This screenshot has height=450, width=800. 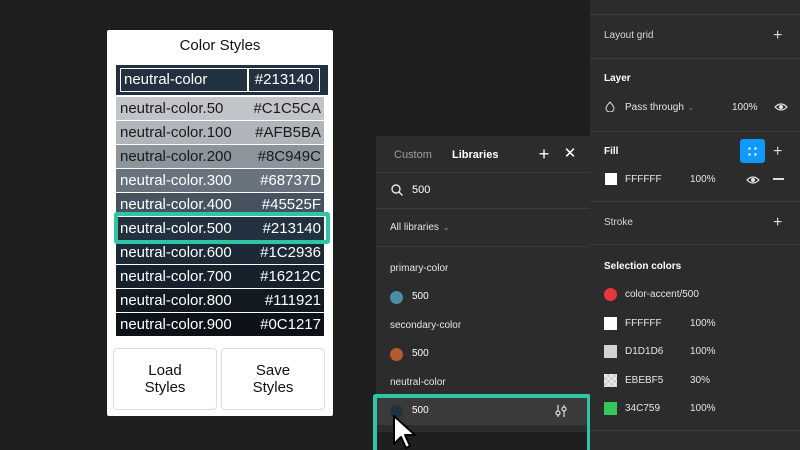 I want to click on color-style-hex: #111921, so click(x=292, y=300).